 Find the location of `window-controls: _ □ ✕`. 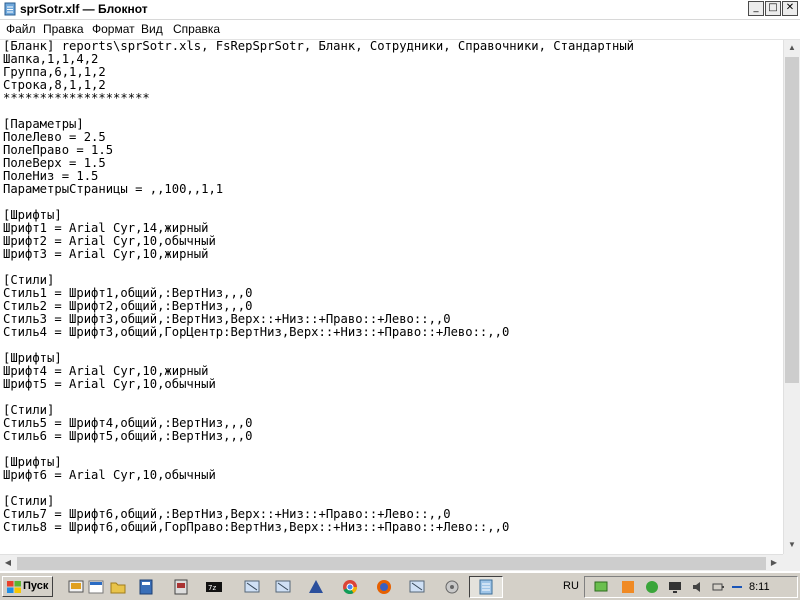

window-controls: _ □ ✕ is located at coordinates (773, 8).